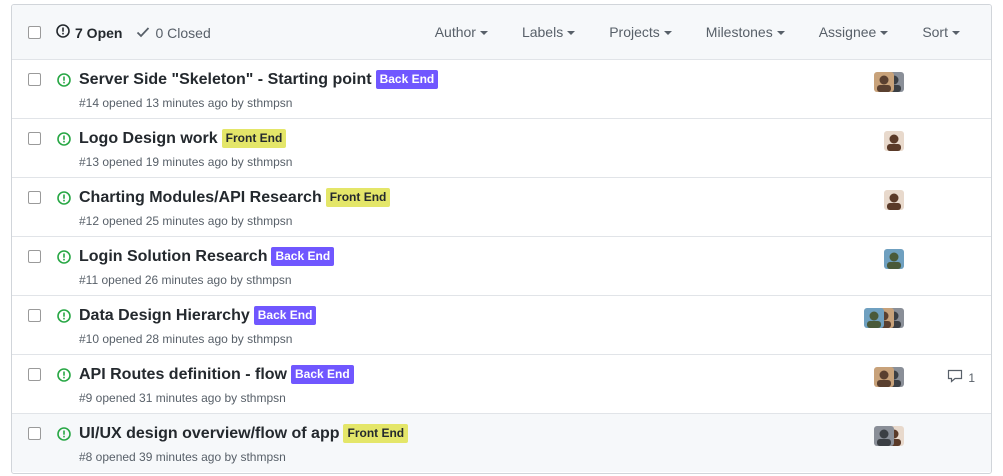 The width and height of the screenshot is (1003, 476). I want to click on issue-title-link: Data Design Hierarchy, so click(164, 316).